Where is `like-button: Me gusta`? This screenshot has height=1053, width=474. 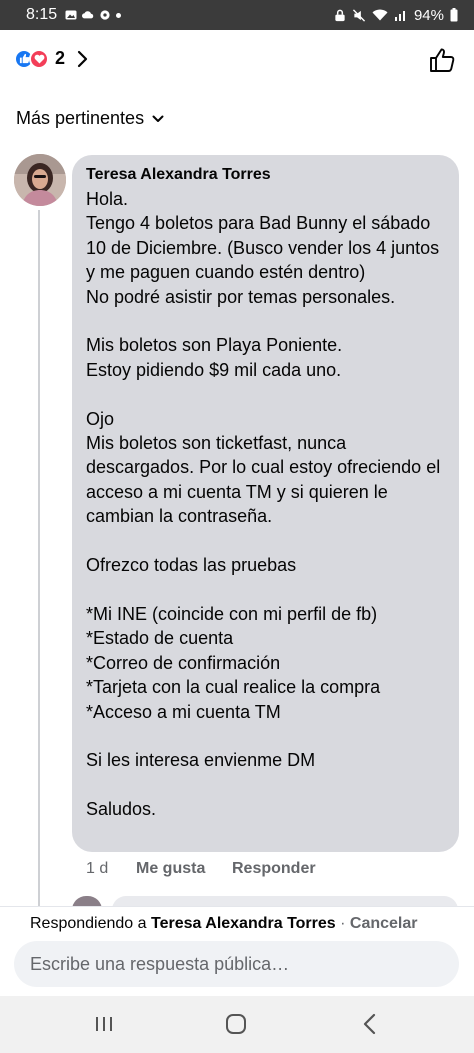
like-button: Me gusta is located at coordinates (184, 869).